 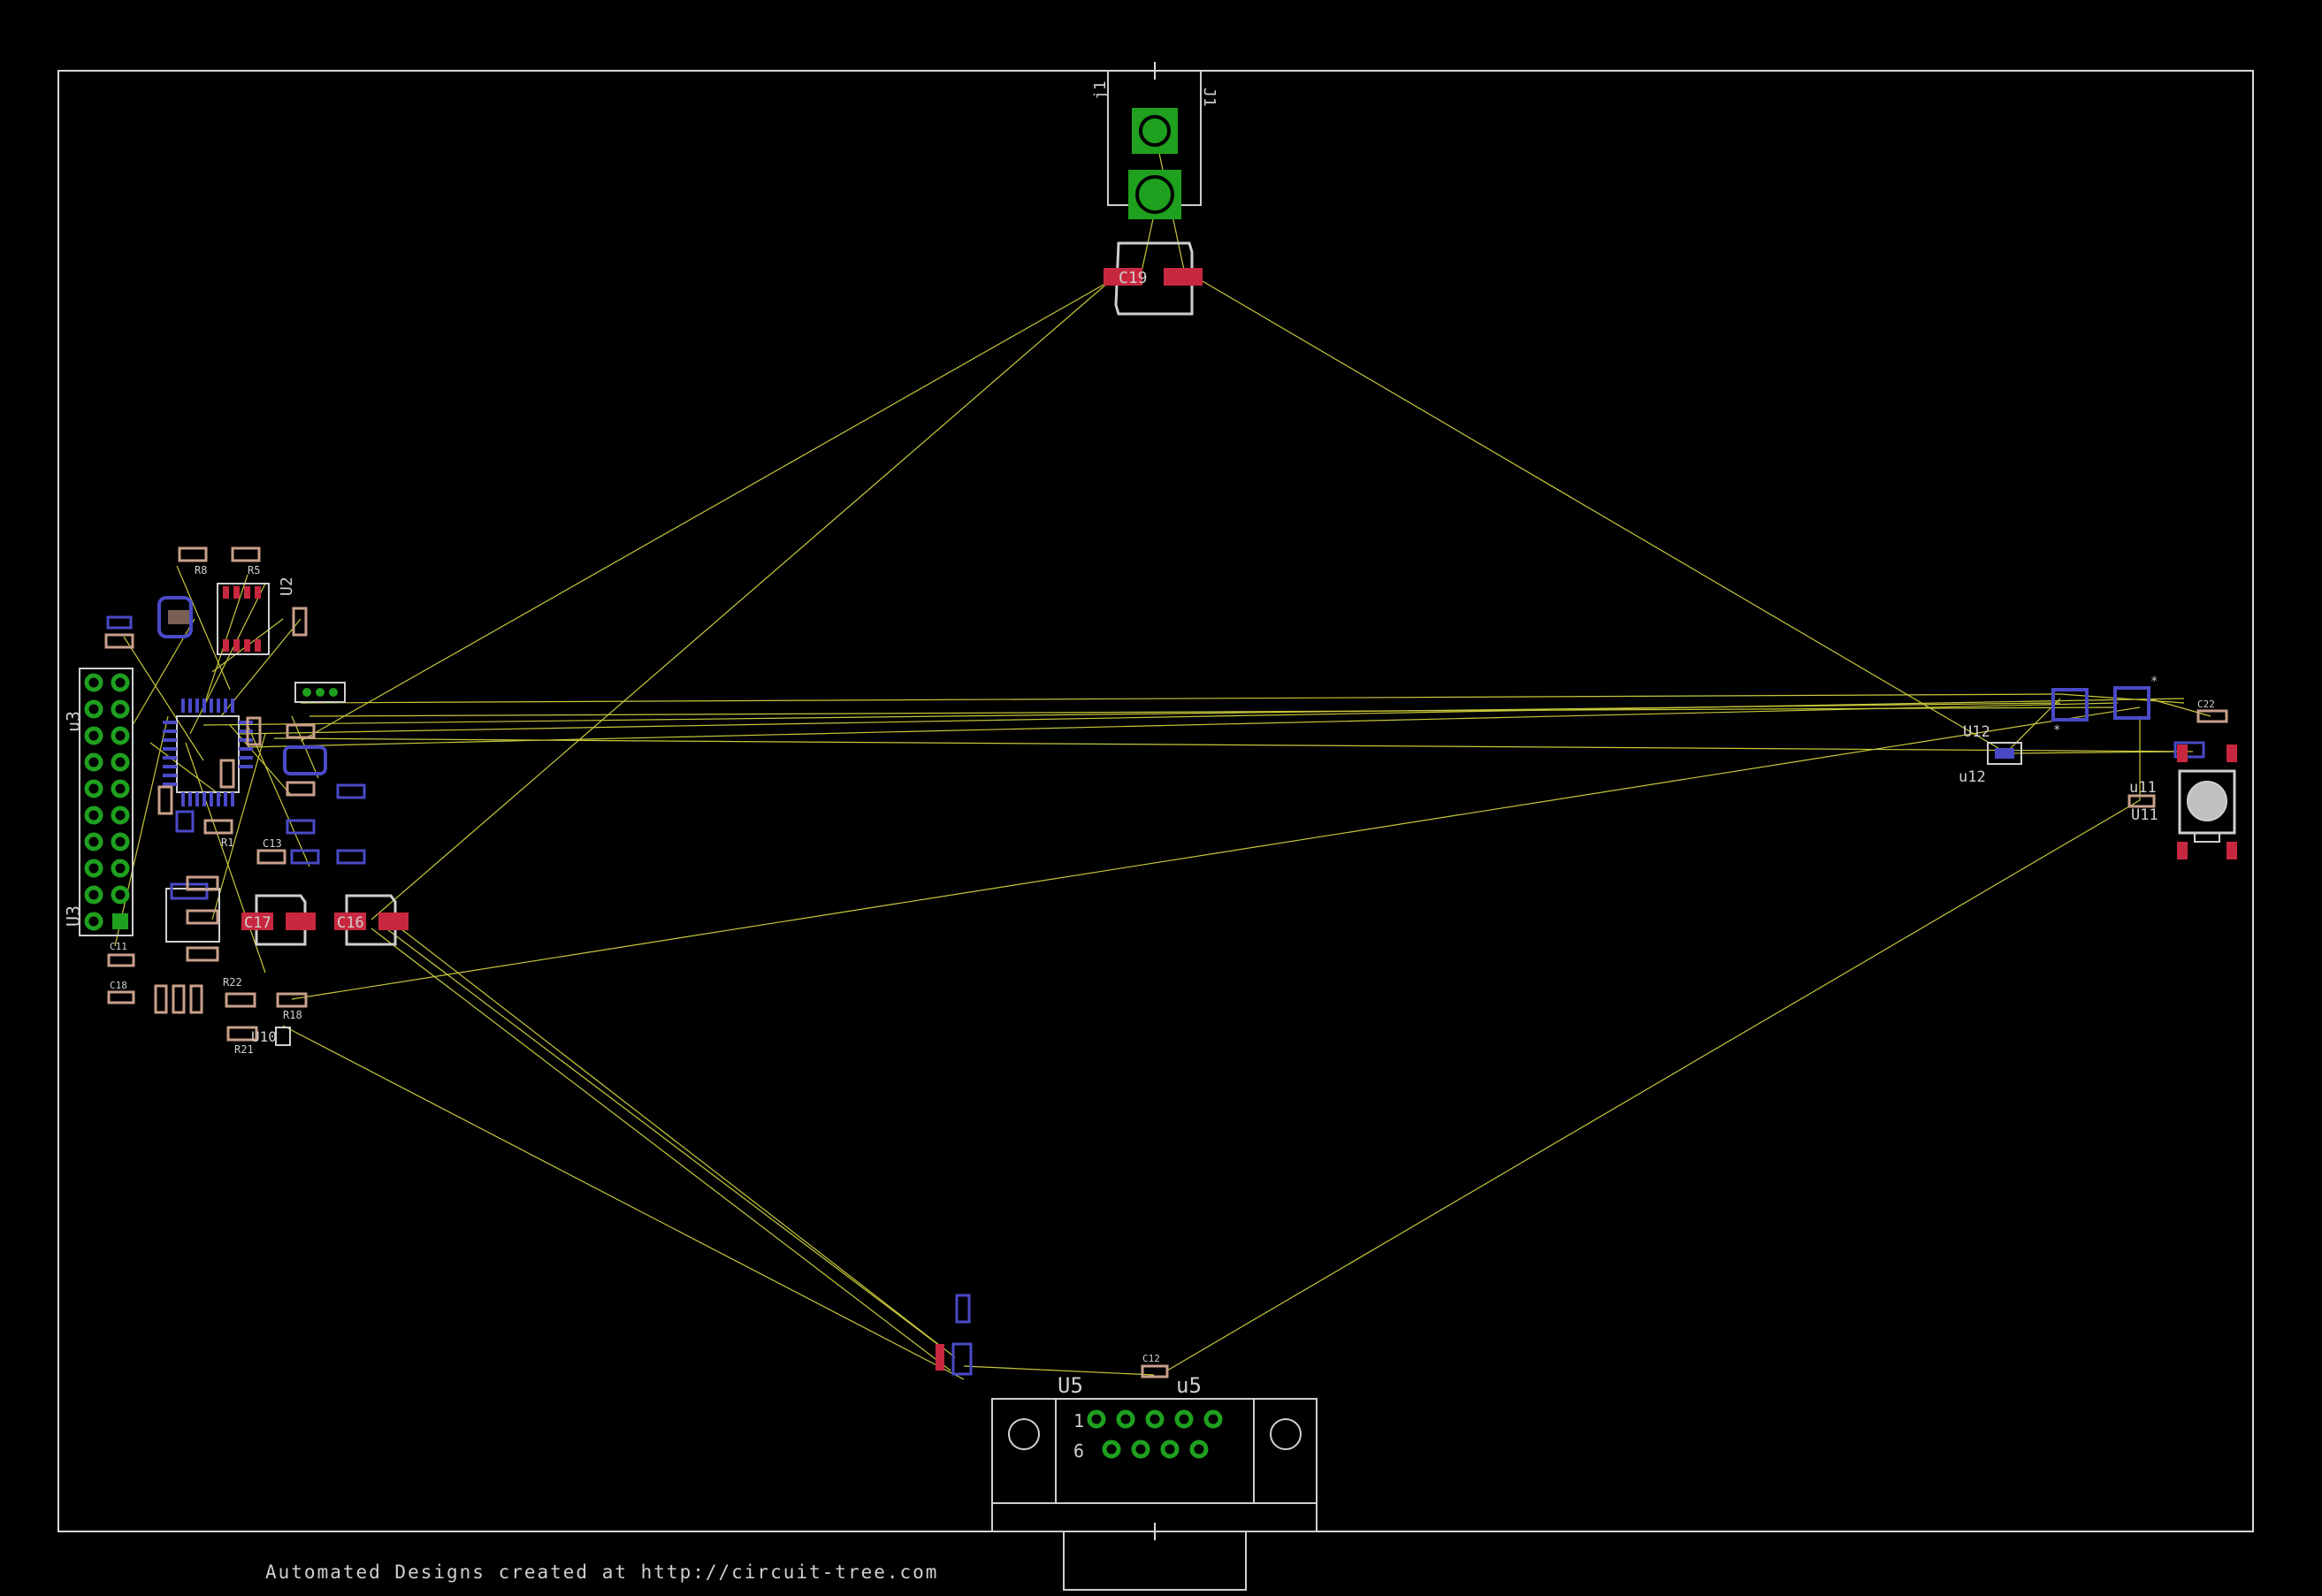 What do you see at coordinates (98, 802) in the screenshot?
I see `header-u3: u3 U3` at bounding box center [98, 802].